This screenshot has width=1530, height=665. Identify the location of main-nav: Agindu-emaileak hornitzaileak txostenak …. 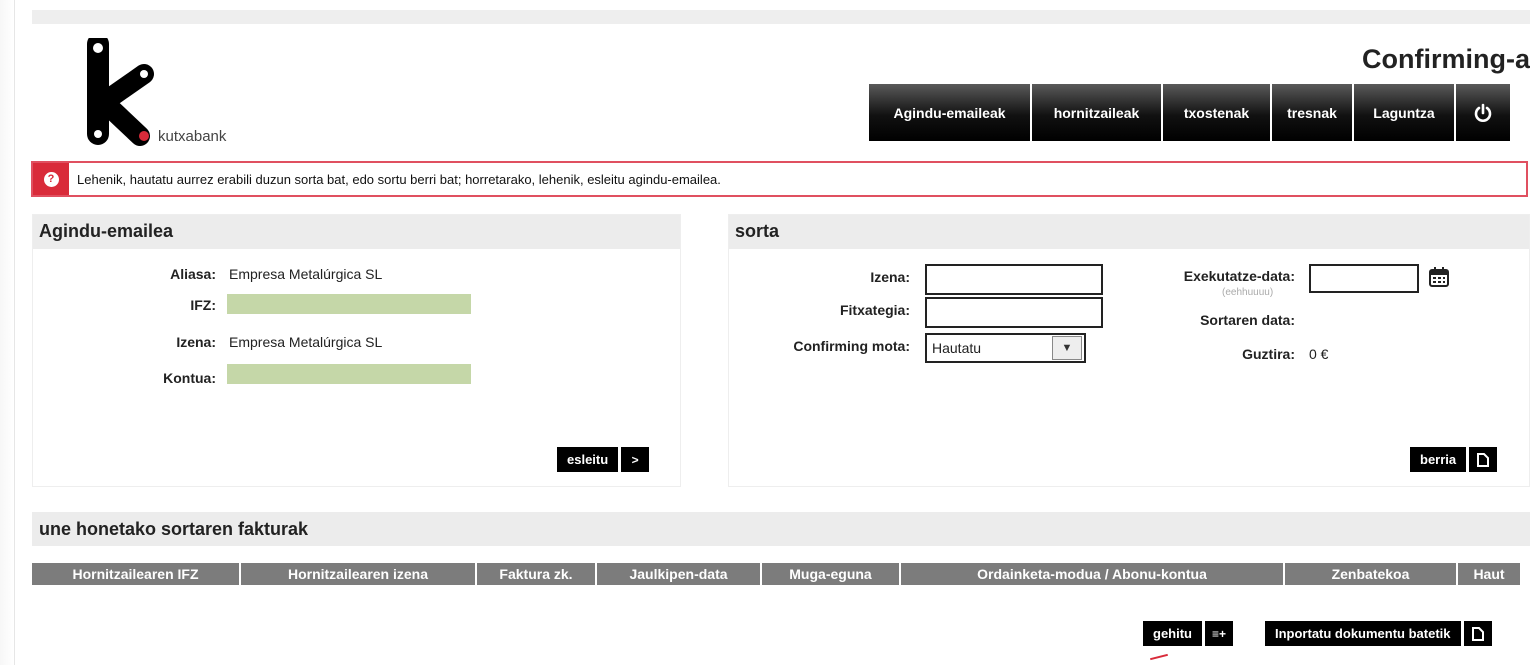
(1189, 112).